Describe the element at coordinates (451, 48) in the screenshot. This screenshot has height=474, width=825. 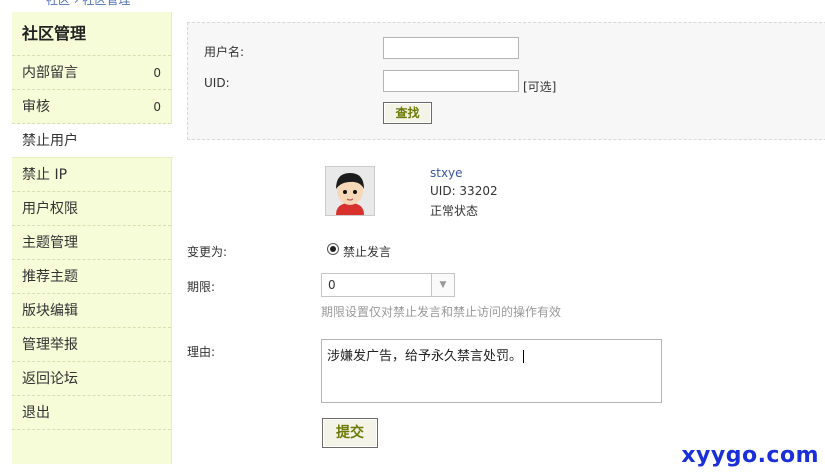
I see `username-input` at that location.